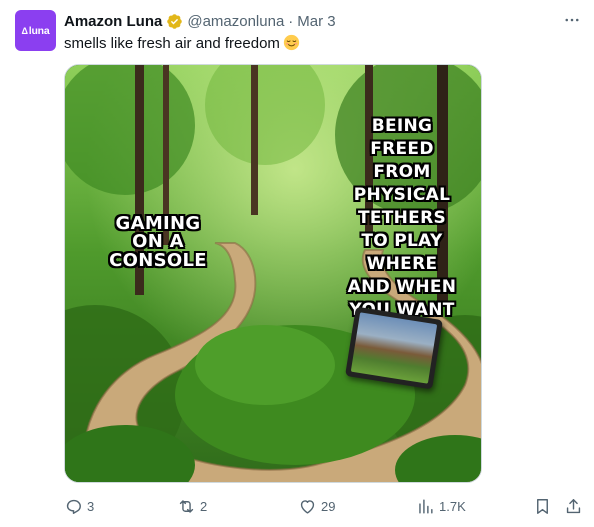 The height and width of the screenshot is (527, 594). Describe the element at coordinates (572, 20) in the screenshot. I see `more-options-icon` at that location.